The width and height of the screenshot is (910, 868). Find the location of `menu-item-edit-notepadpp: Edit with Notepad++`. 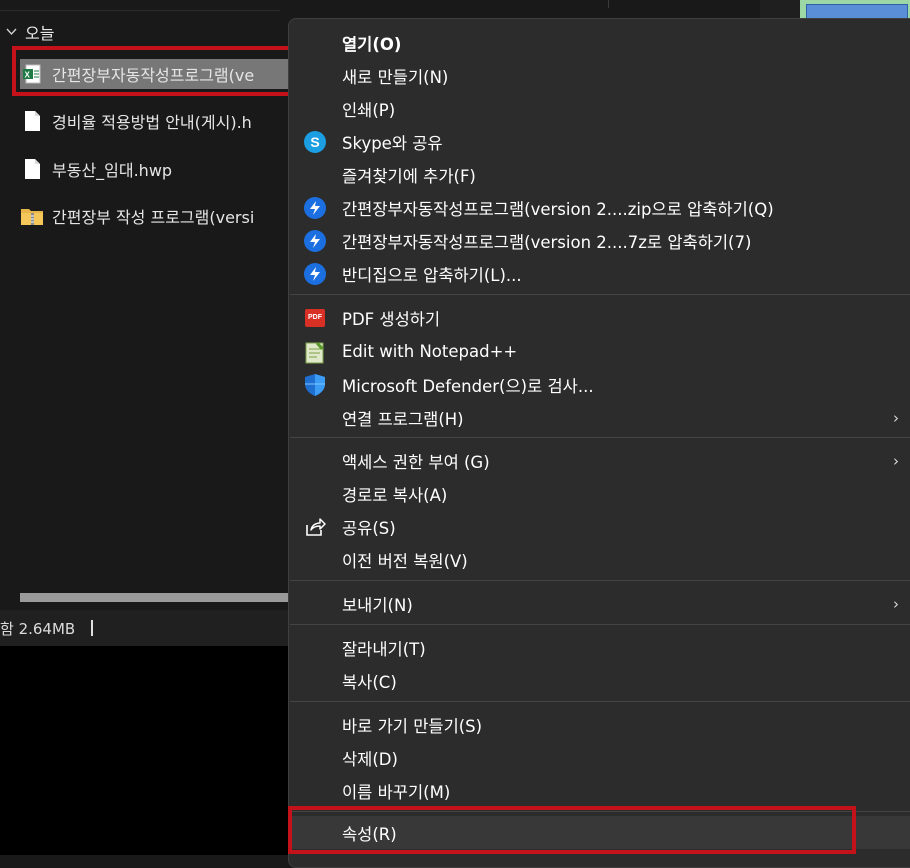

menu-item-edit-notepadpp: Edit with Notepad++ is located at coordinates (599, 351).